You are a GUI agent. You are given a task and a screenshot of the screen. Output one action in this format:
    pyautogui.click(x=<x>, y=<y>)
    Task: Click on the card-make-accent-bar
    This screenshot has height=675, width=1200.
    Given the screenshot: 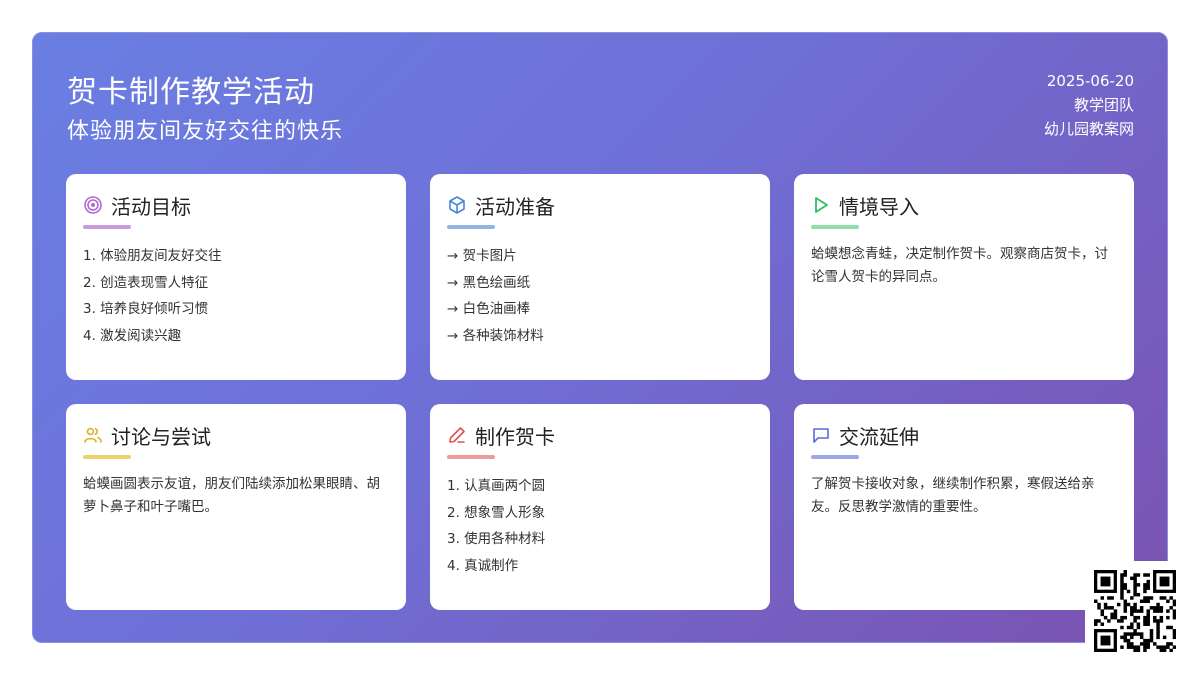 What is the action you would take?
    pyautogui.click(x=471, y=457)
    